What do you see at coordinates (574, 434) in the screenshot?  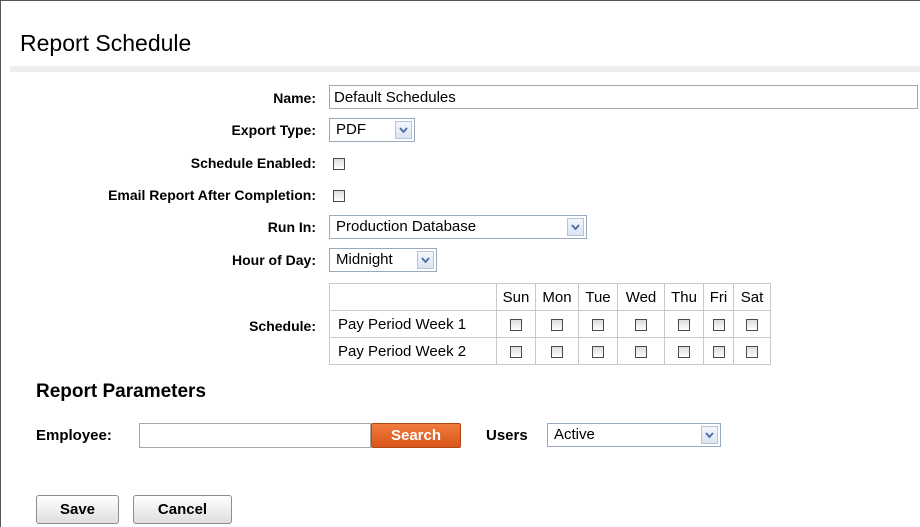 I see `users-value: Active` at bounding box center [574, 434].